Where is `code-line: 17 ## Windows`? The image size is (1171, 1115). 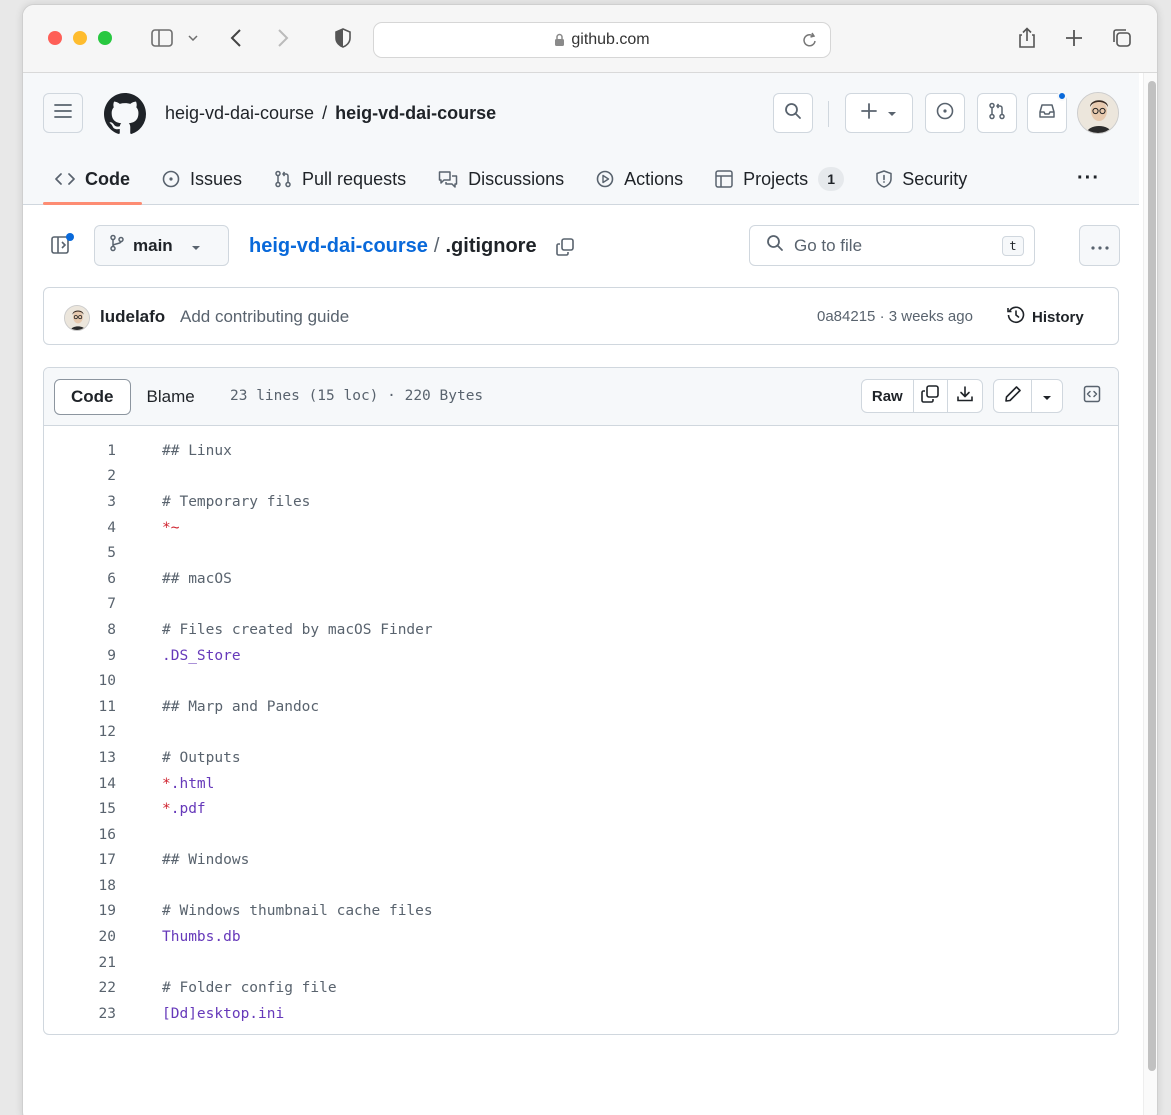 code-line: 17 ## Windows is located at coordinates (581, 861).